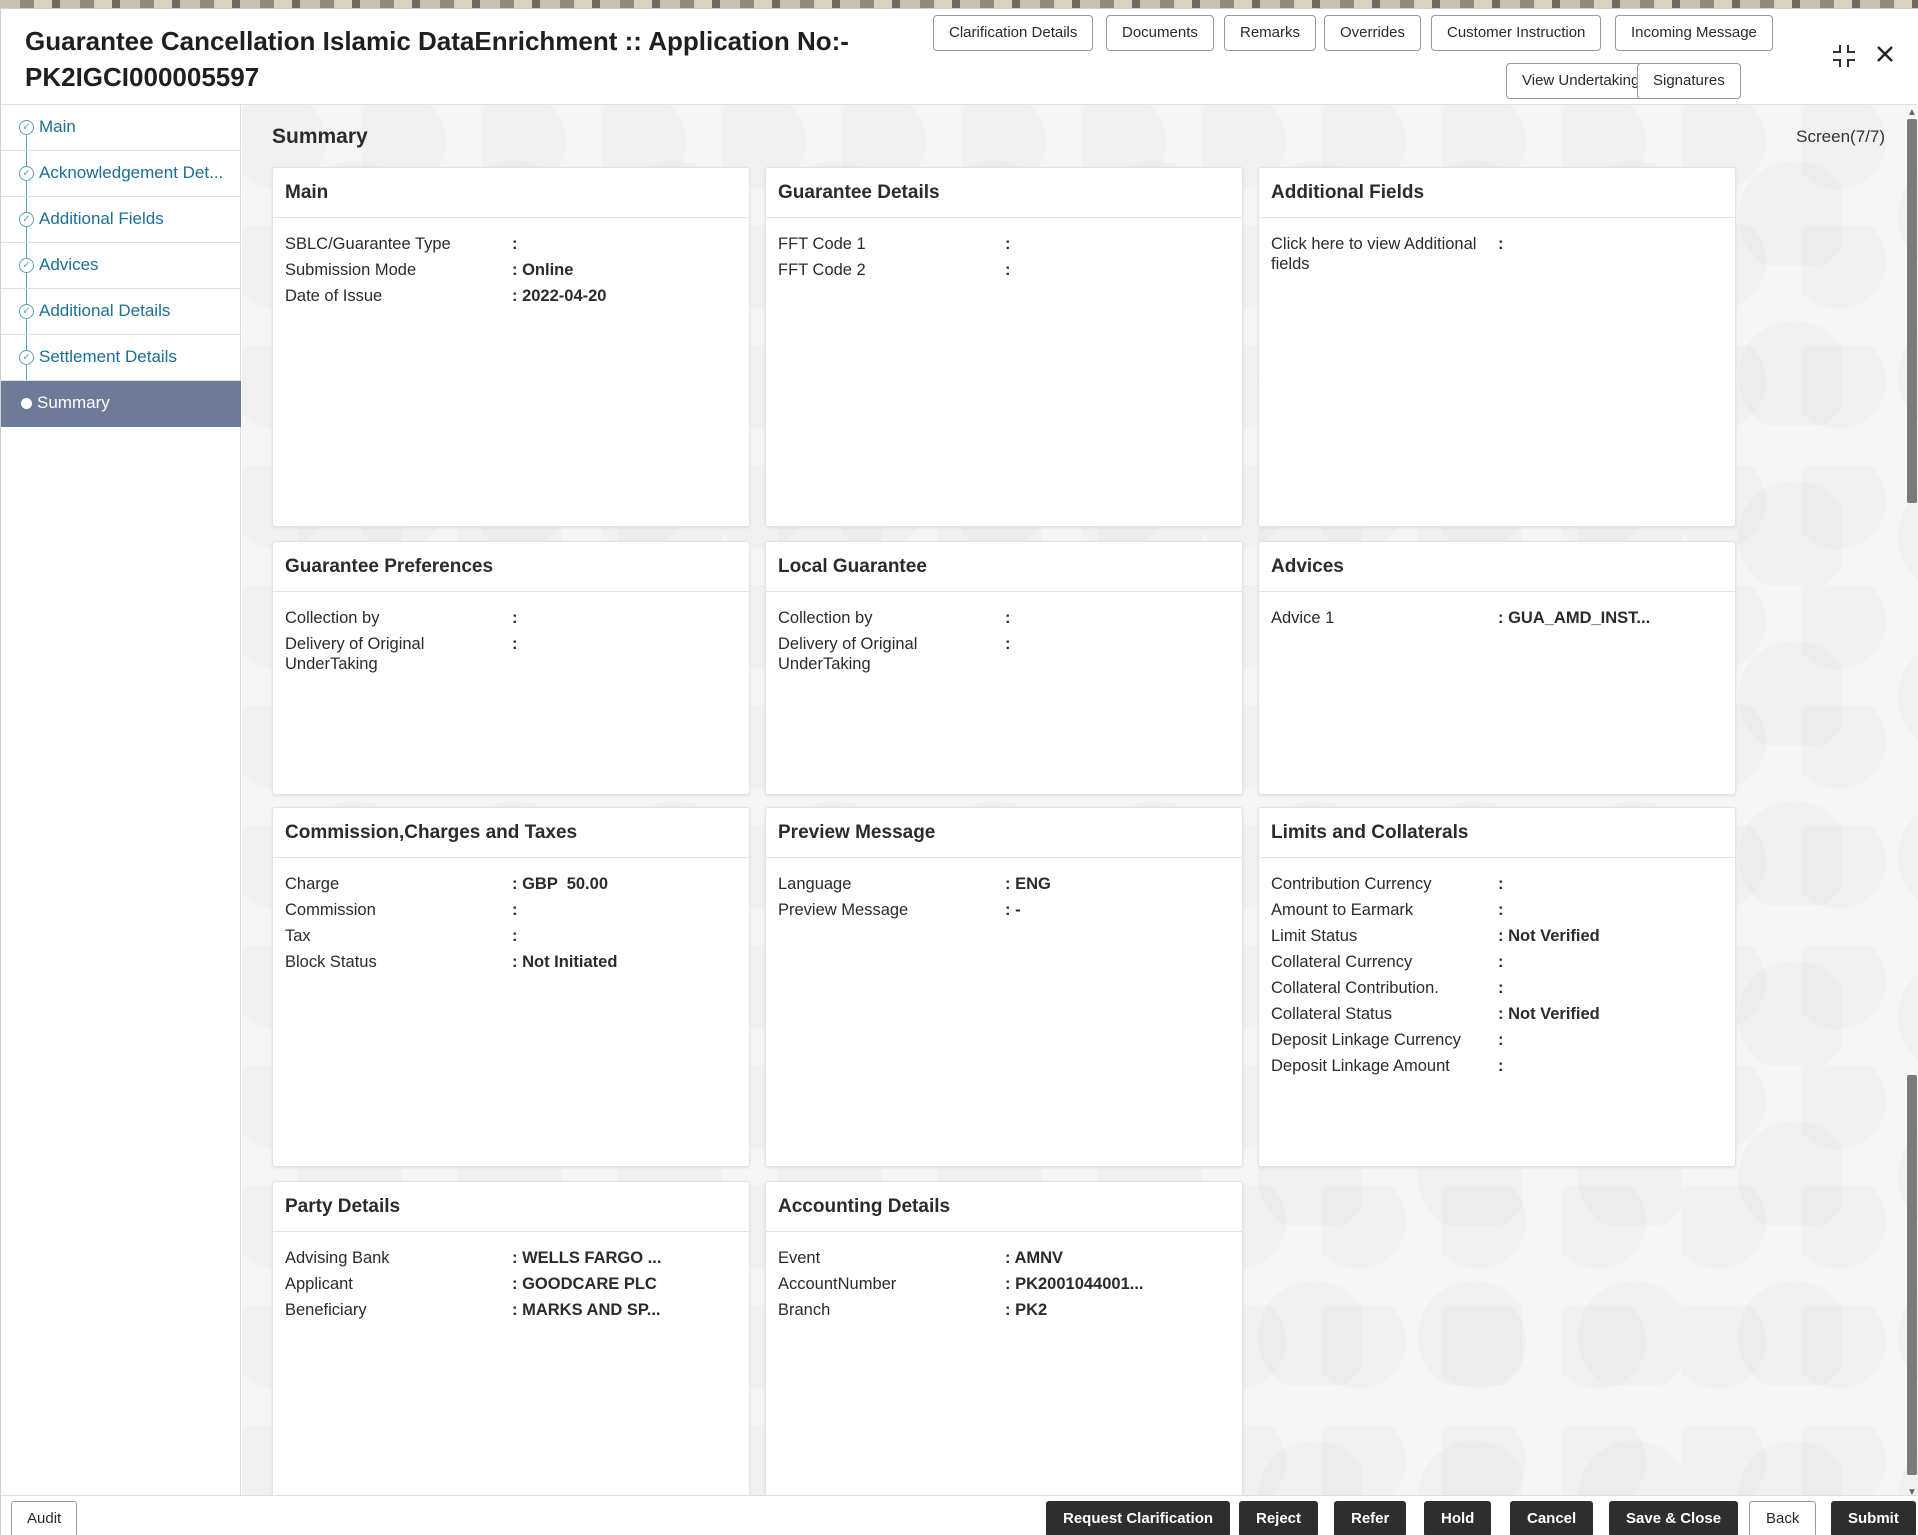 This screenshot has height=1535, width=1918. Describe the element at coordinates (1673, 1518) in the screenshot. I see `save-close-button: Save & Close` at that location.